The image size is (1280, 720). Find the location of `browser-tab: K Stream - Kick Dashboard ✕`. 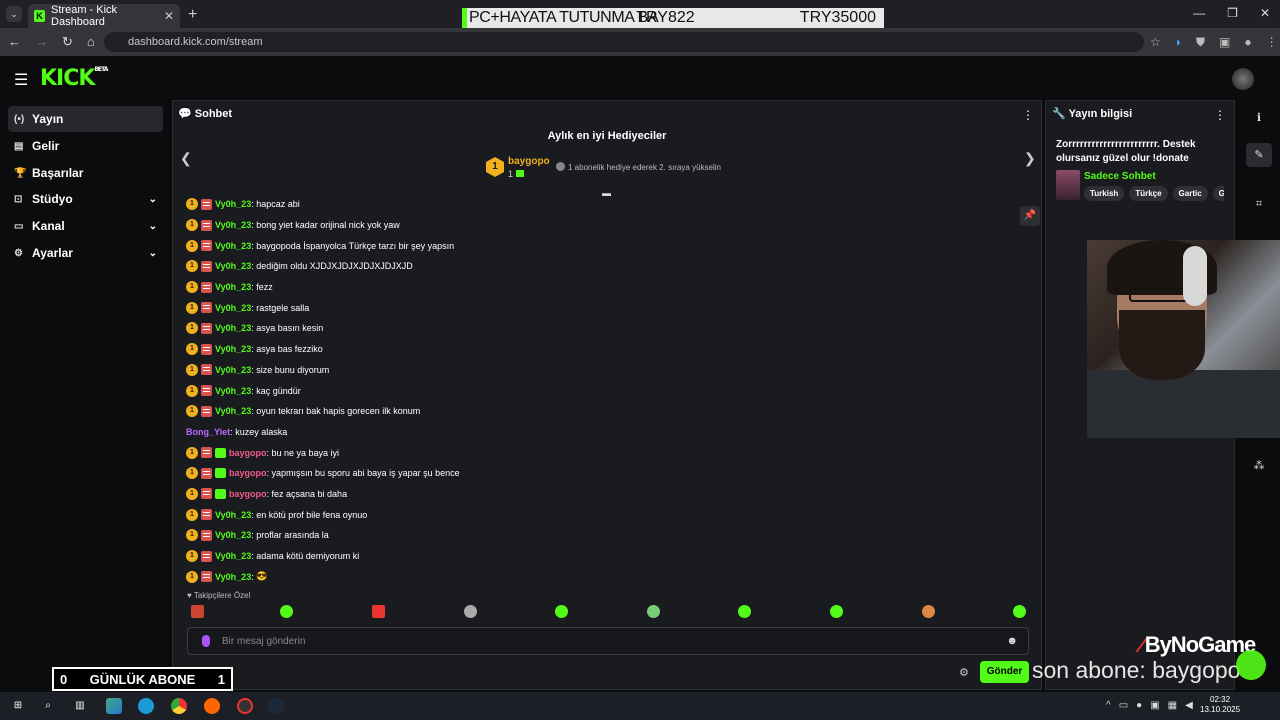

browser-tab: K Stream - Kick Dashboard ✕ is located at coordinates (104, 16).